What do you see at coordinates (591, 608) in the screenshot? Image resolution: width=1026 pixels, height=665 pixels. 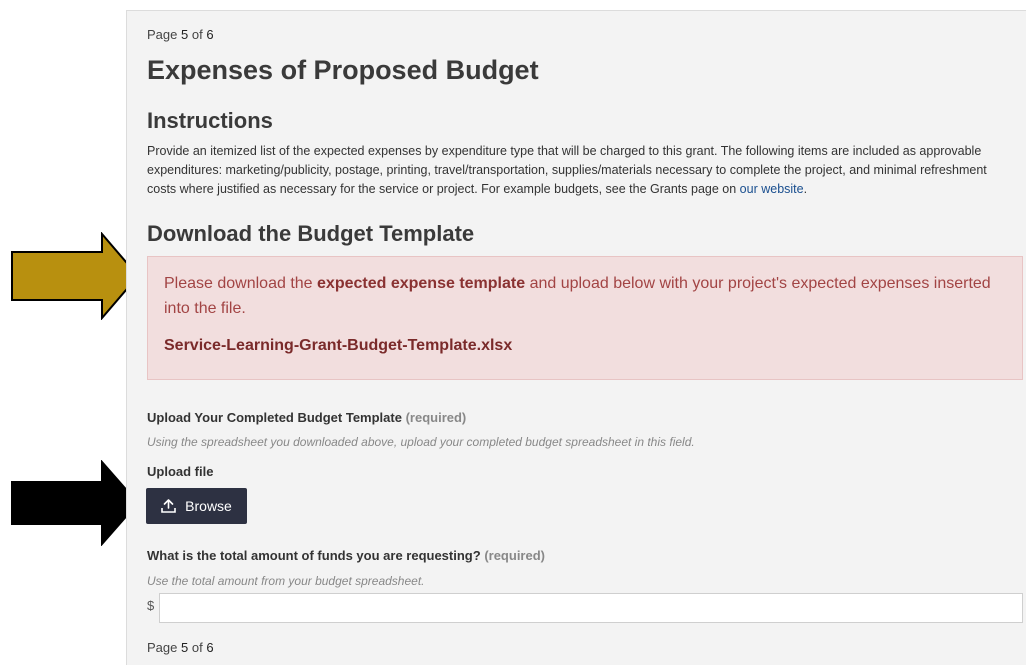 I see `amount-input` at bounding box center [591, 608].